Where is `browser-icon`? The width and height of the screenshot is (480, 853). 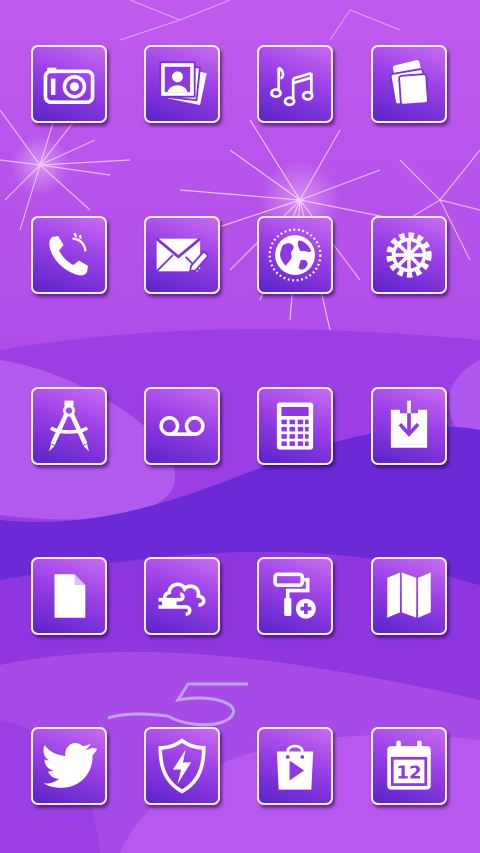 browser-icon is located at coordinates (295, 255).